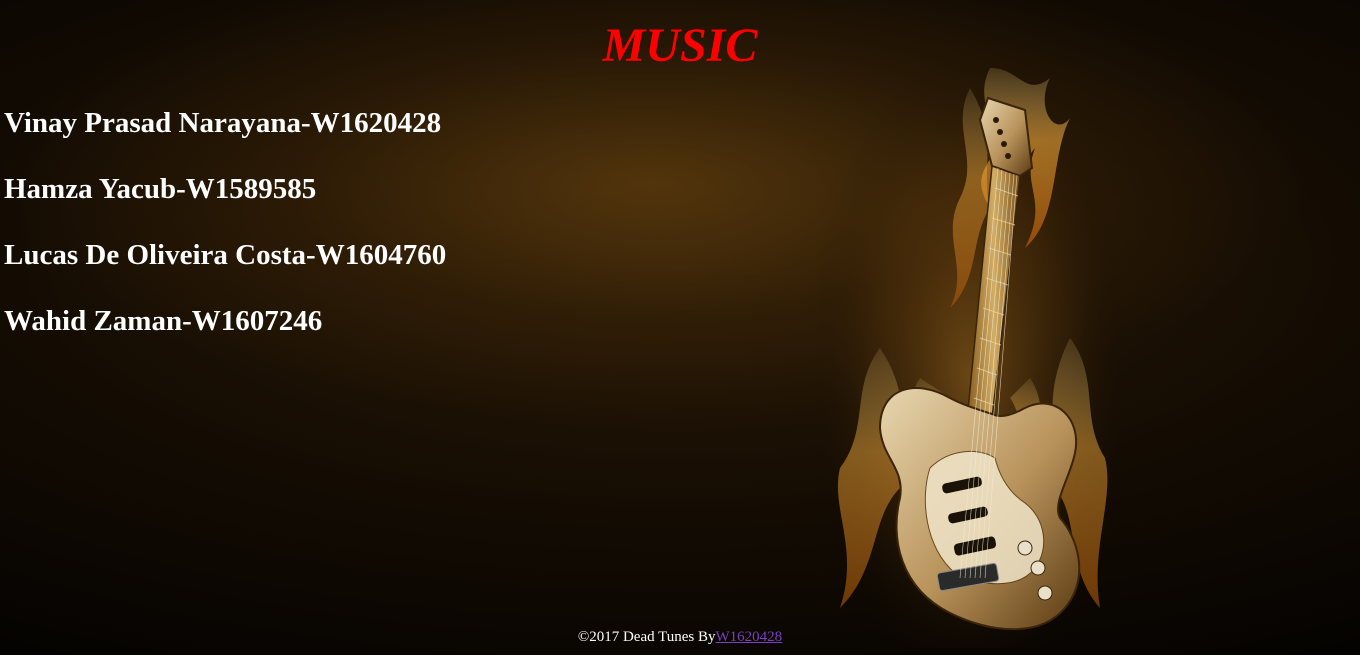 The image size is (1360, 655). What do you see at coordinates (160, 189) in the screenshot?
I see `member-name: Hamza Yacub-W1589585` at bounding box center [160, 189].